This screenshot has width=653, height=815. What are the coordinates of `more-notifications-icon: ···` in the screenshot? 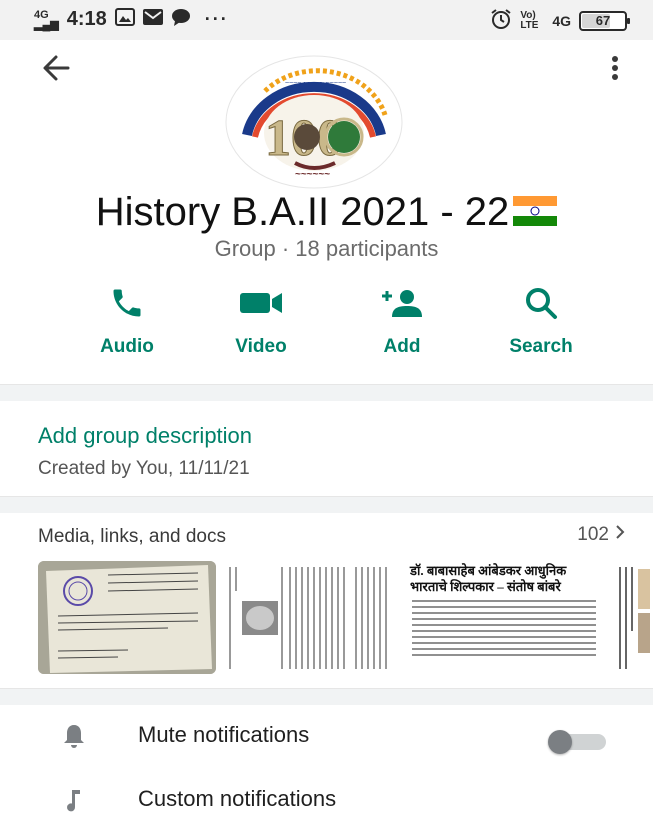 It's located at (216, 19).